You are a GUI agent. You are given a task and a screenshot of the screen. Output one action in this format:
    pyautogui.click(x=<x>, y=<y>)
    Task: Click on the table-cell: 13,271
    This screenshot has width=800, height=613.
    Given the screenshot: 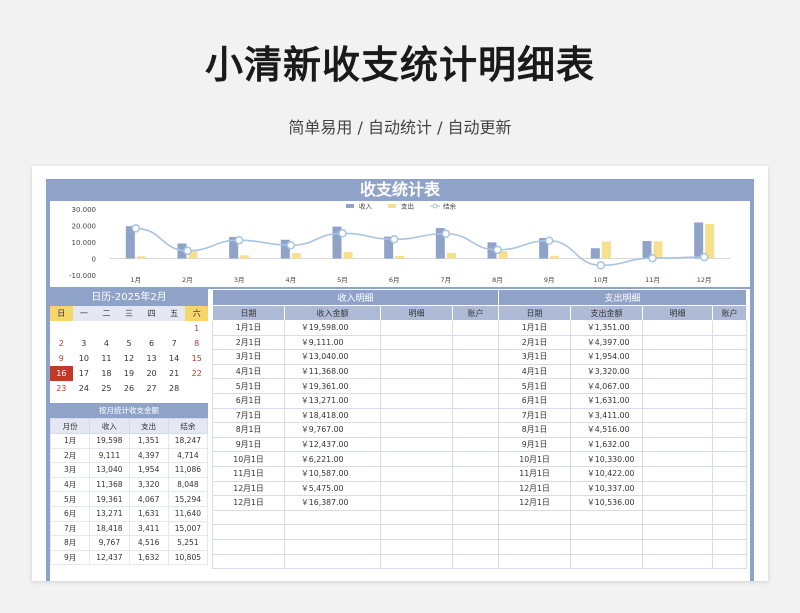 What is the action you would take?
    pyautogui.click(x=109, y=513)
    